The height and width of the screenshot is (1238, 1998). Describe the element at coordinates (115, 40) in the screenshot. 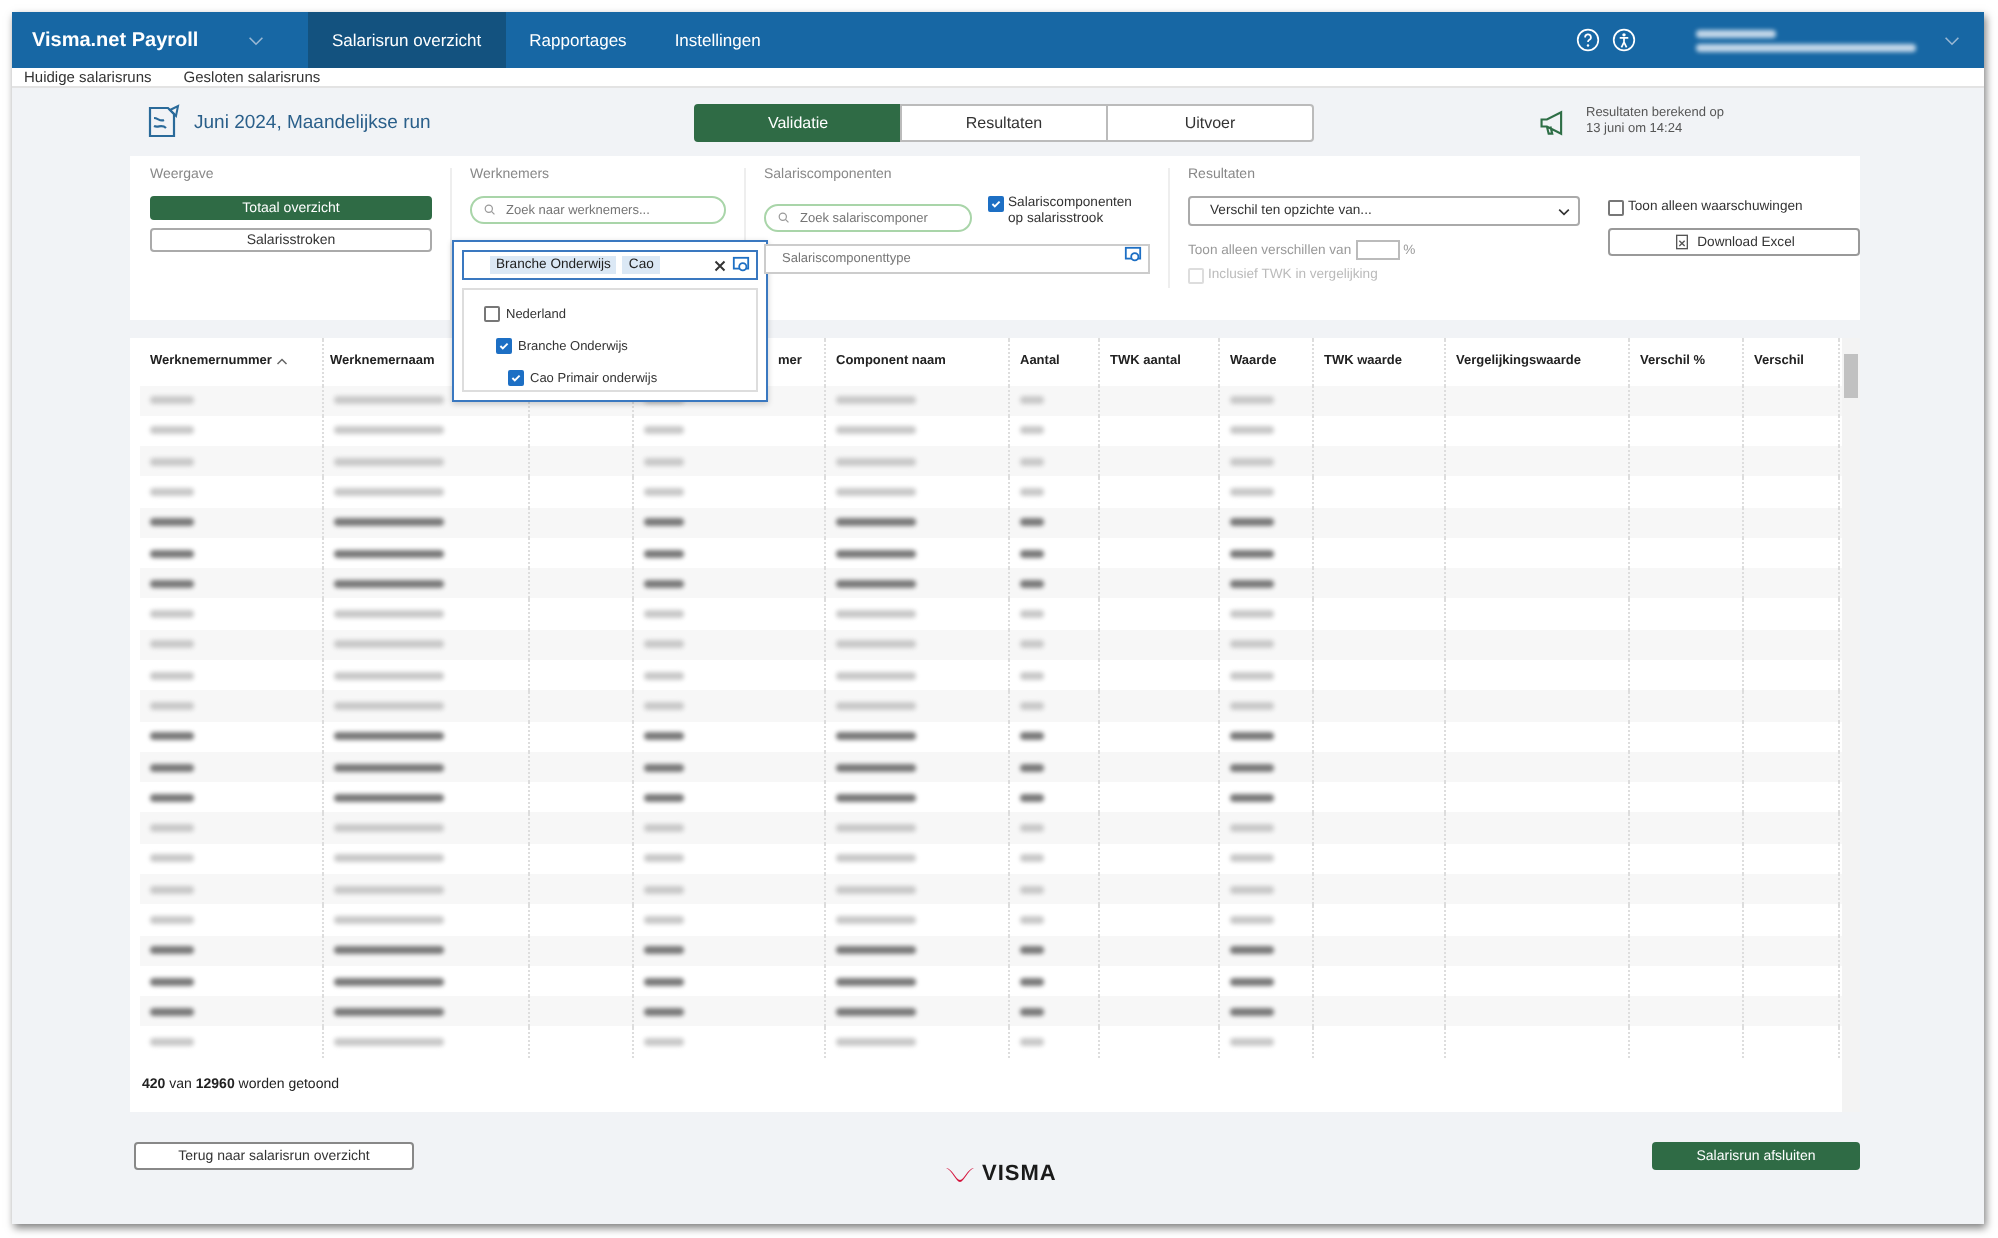

I see `app-title: Visma.net Payroll` at that location.